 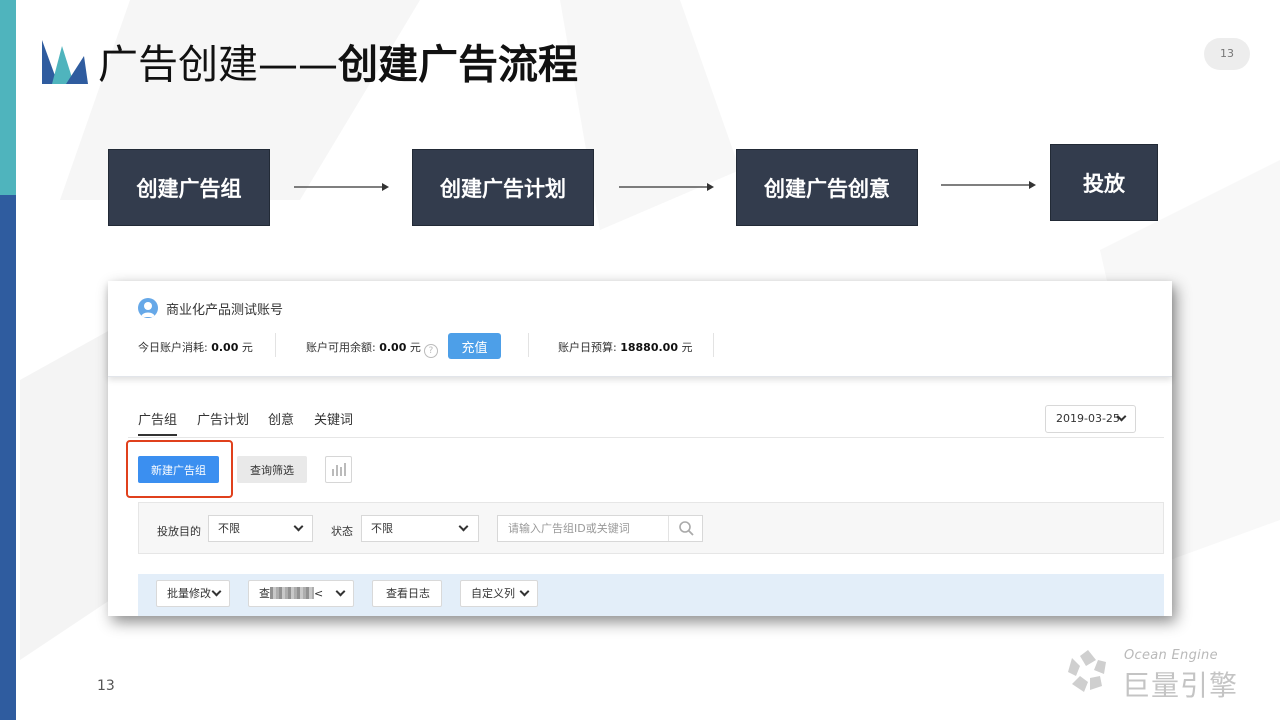 What do you see at coordinates (148, 308) in the screenshot?
I see `user-avatar-icon` at bounding box center [148, 308].